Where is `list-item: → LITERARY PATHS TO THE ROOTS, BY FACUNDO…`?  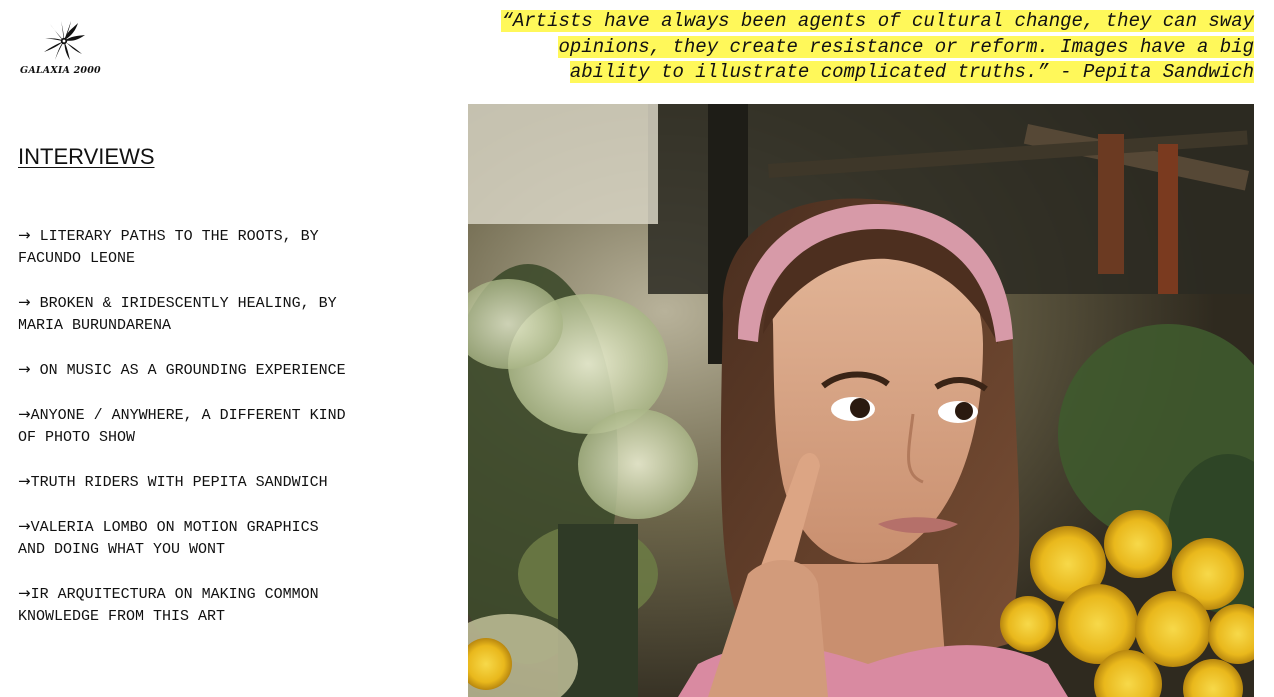
list-item: → LITERARY PATHS TO THE ROOTS, BY FACUNDO… is located at coordinates (183, 247).